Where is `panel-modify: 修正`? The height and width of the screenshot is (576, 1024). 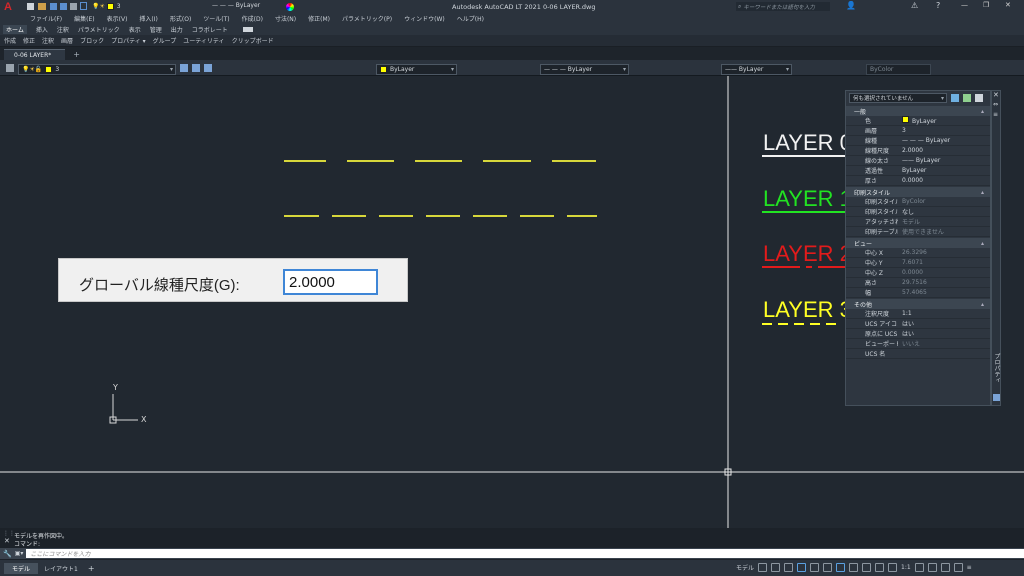
panel-modify: 修正 is located at coordinates (29, 40).